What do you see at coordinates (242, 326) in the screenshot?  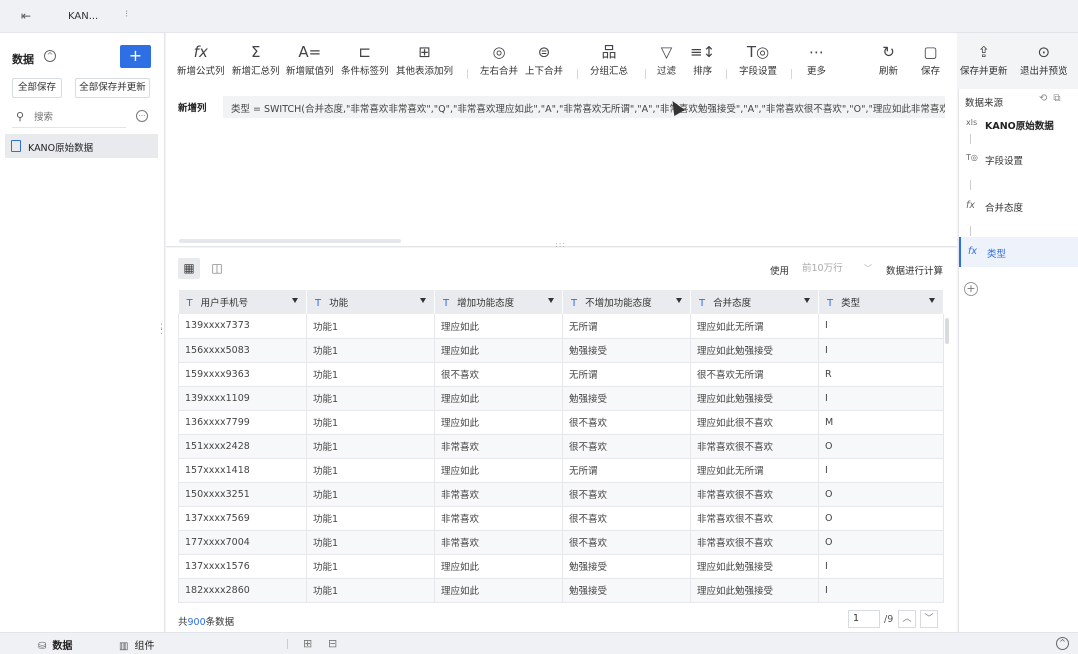 I see `table-cell: 139xxxx7373` at bounding box center [242, 326].